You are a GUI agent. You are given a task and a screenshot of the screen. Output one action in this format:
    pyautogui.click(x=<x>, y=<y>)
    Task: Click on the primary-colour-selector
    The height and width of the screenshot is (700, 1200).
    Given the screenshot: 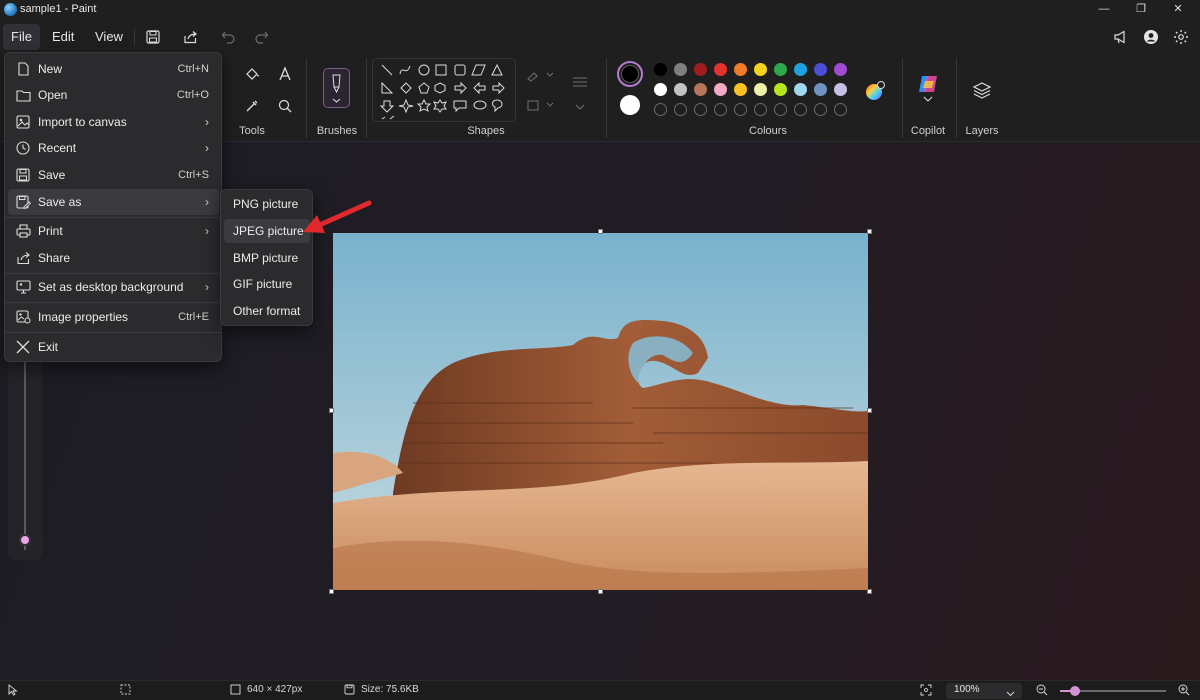 What is the action you would take?
    pyautogui.click(x=630, y=74)
    